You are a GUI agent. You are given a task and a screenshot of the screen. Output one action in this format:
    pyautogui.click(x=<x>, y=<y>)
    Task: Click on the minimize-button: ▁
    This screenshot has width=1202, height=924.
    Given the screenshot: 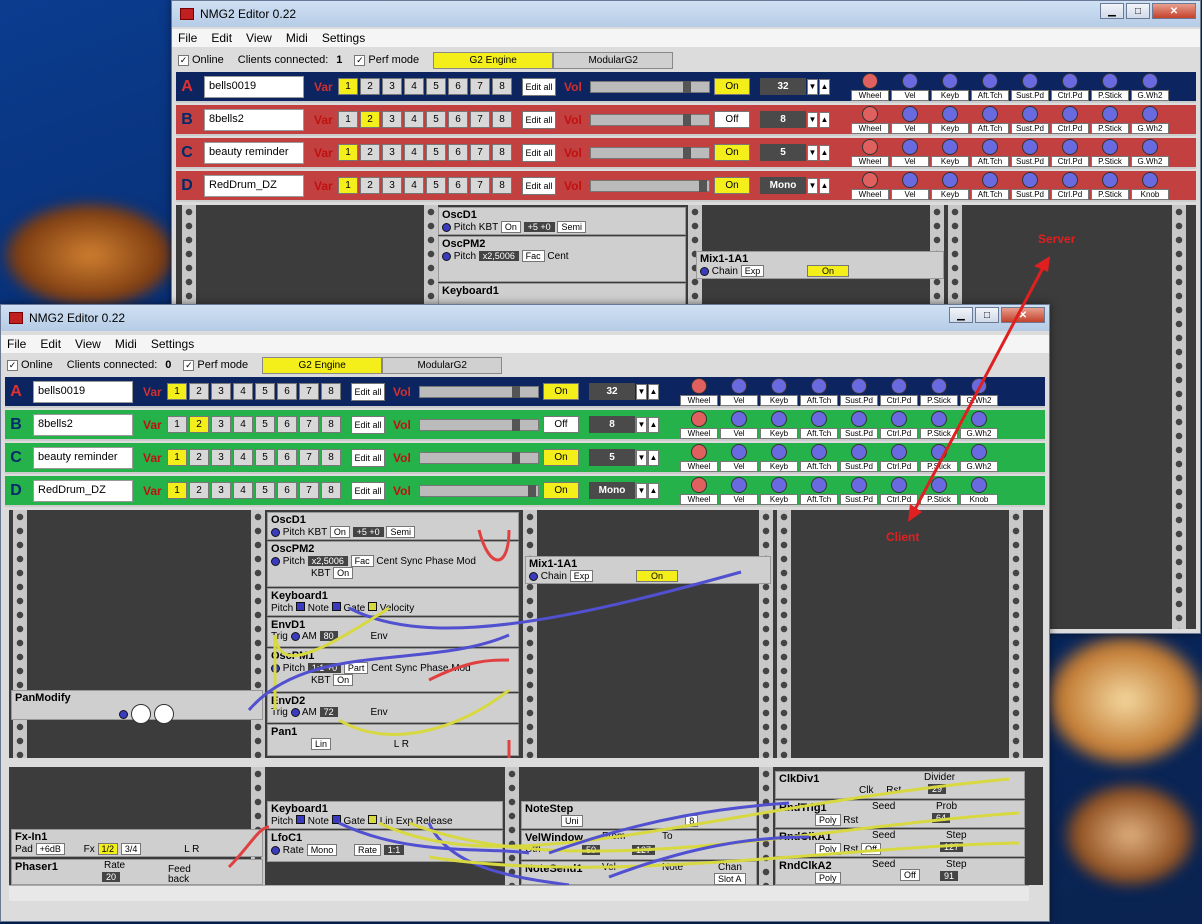 What is the action you would take?
    pyautogui.click(x=961, y=315)
    